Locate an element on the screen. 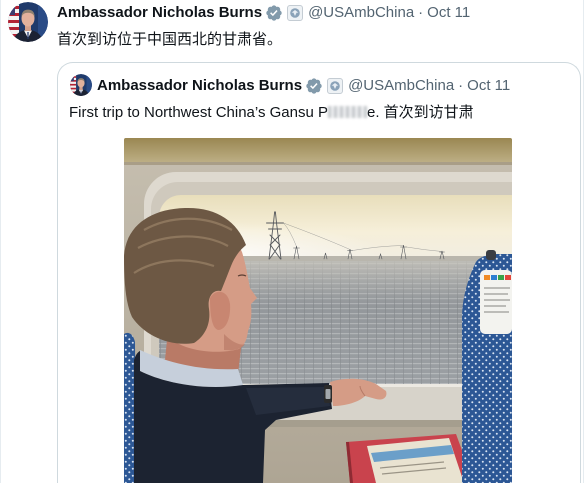  card-border-left is located at coordinates (0, 241).